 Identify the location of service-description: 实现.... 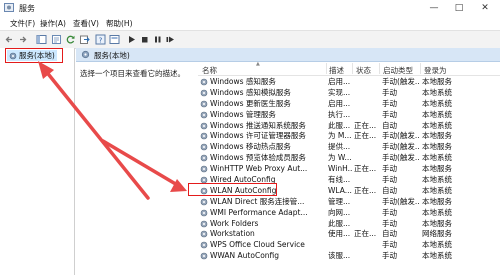
(339, 92).